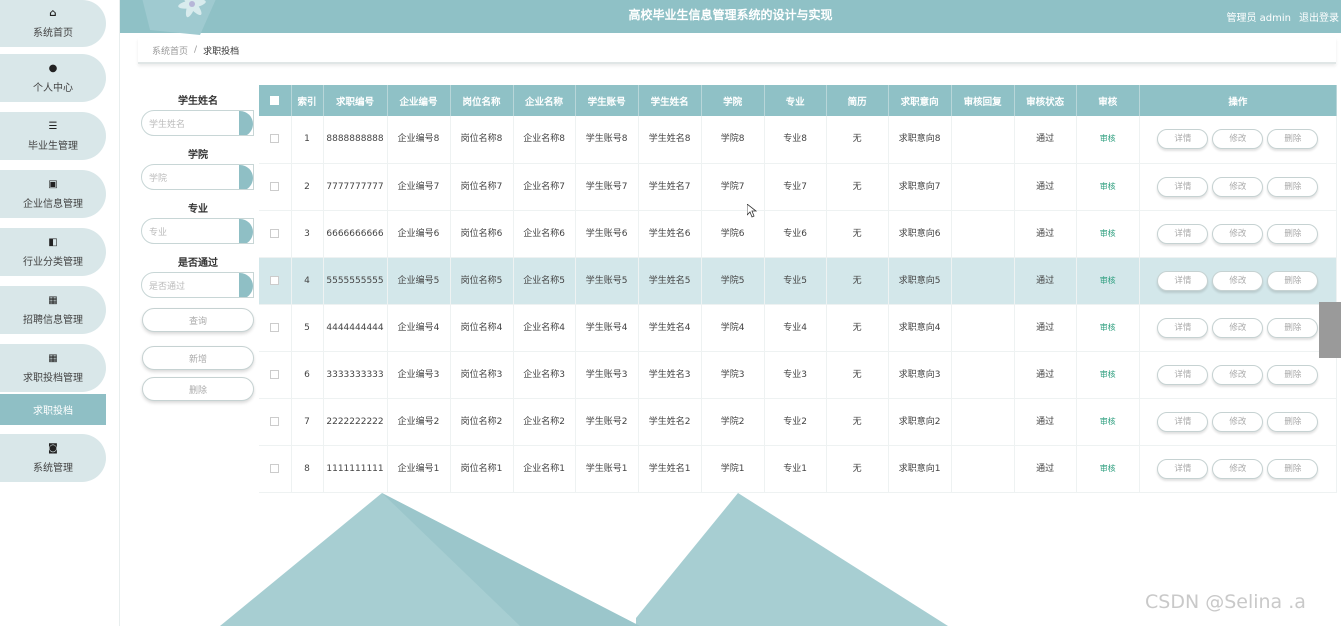 This screenshot has width=1341, height=626. What do you see at coordinates (53, 78) in the screenshot?
I see `sidebar-item-profile: ● 个人中心` at bounding box center [53, 78].